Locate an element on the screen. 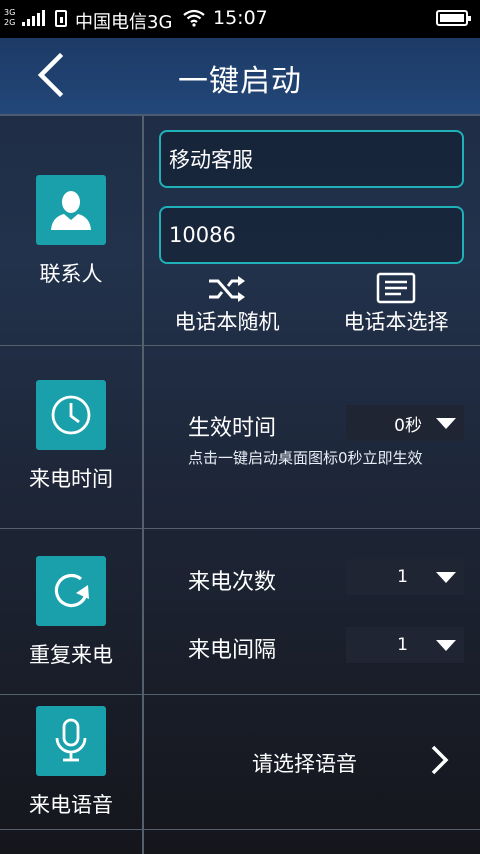 The height and width of the screenshot is (854, 480). contact-name-input: 移动客服 is located at coordinates (311, 159).